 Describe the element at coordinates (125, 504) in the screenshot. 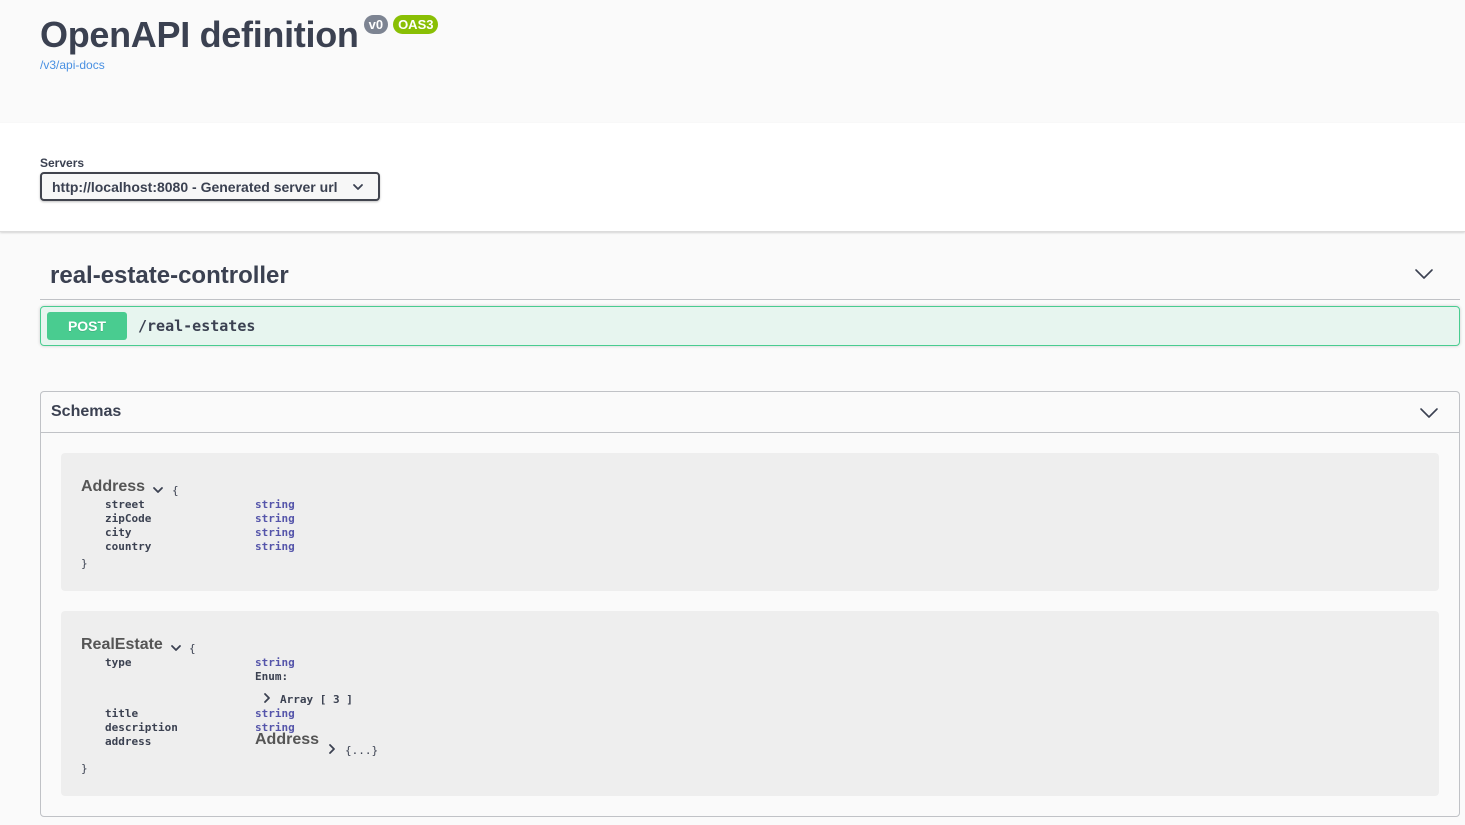

I see `prop-name: street` at that location.